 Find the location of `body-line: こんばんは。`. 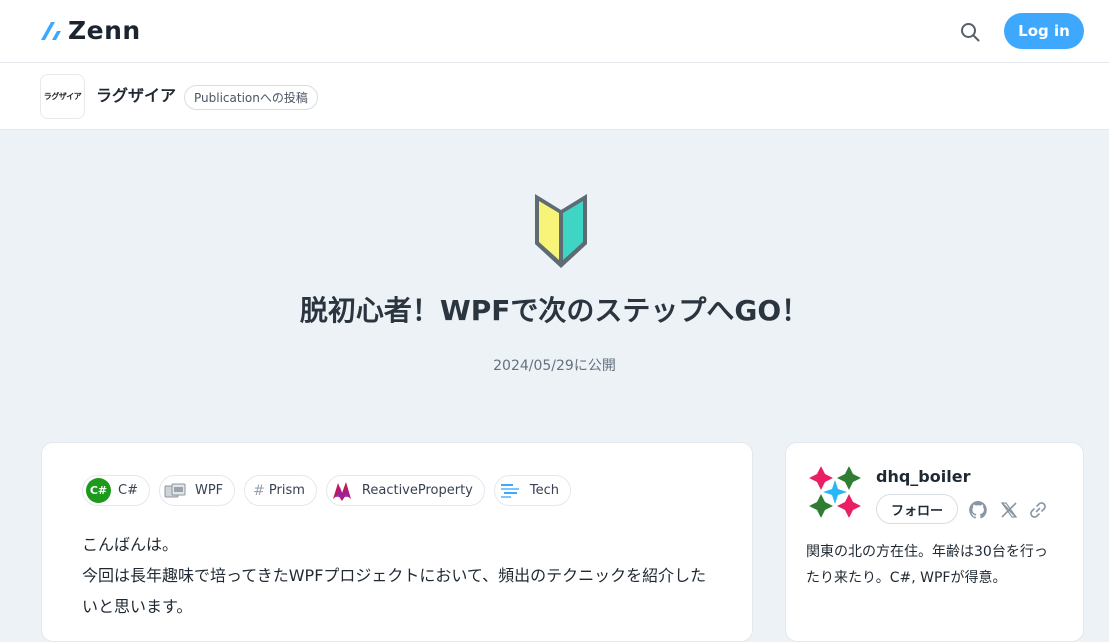

body-line: こんばんは。 is located at coordinates (130, 544).